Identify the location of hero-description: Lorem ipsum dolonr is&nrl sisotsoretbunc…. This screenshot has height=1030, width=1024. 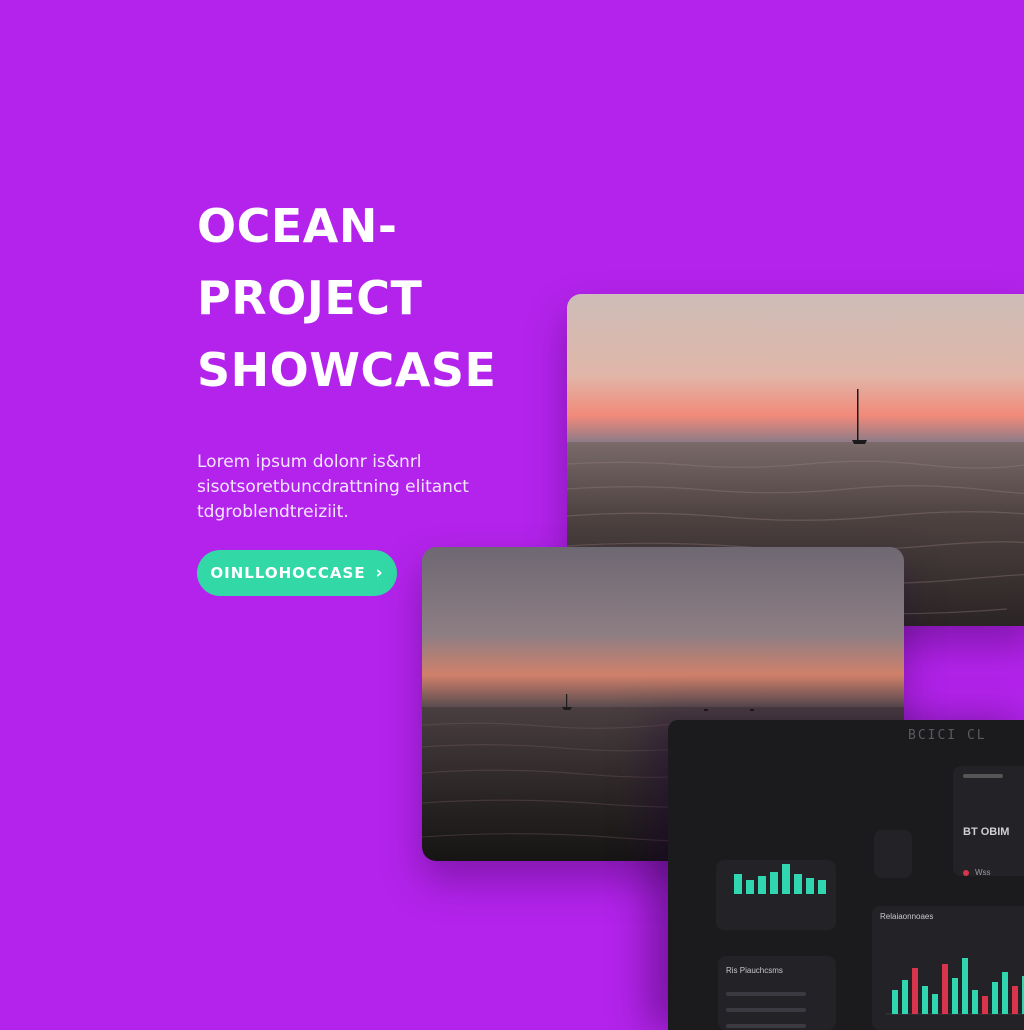
(377, 487).